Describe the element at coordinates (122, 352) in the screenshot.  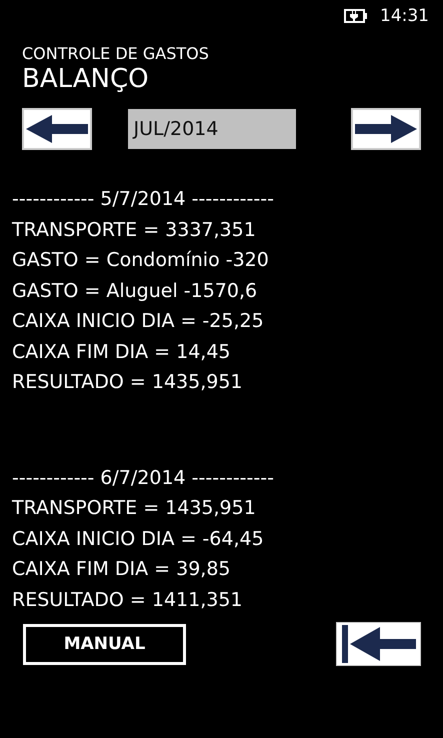
I see `report-line: CAIXA FIM DIA = 14,45` at that location.